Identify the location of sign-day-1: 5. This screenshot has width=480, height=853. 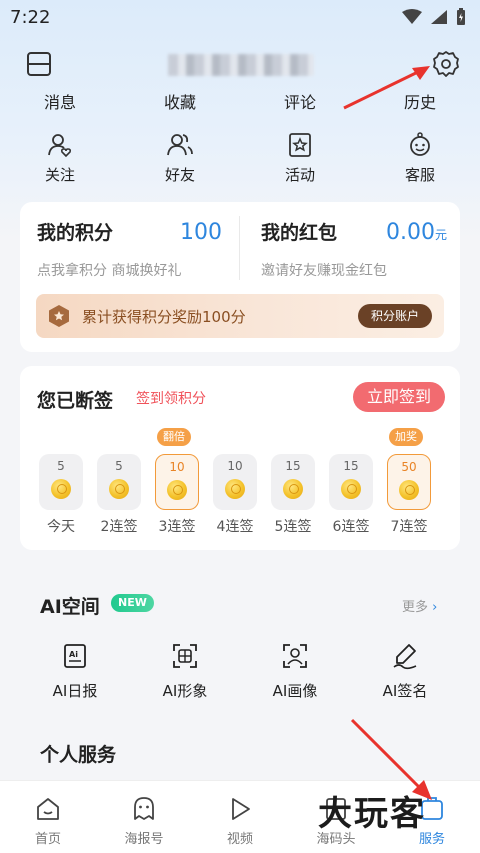
(61, 482).